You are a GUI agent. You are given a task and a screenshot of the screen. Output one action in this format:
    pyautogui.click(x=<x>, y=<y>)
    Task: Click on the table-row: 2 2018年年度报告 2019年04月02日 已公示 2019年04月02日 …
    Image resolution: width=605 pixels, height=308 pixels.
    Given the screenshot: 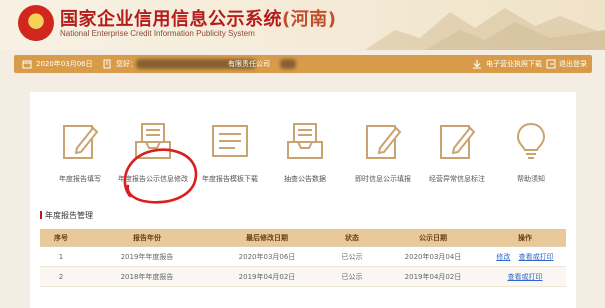 What is the action you would take?
    pyautogui.click(x=303, y=276)
    